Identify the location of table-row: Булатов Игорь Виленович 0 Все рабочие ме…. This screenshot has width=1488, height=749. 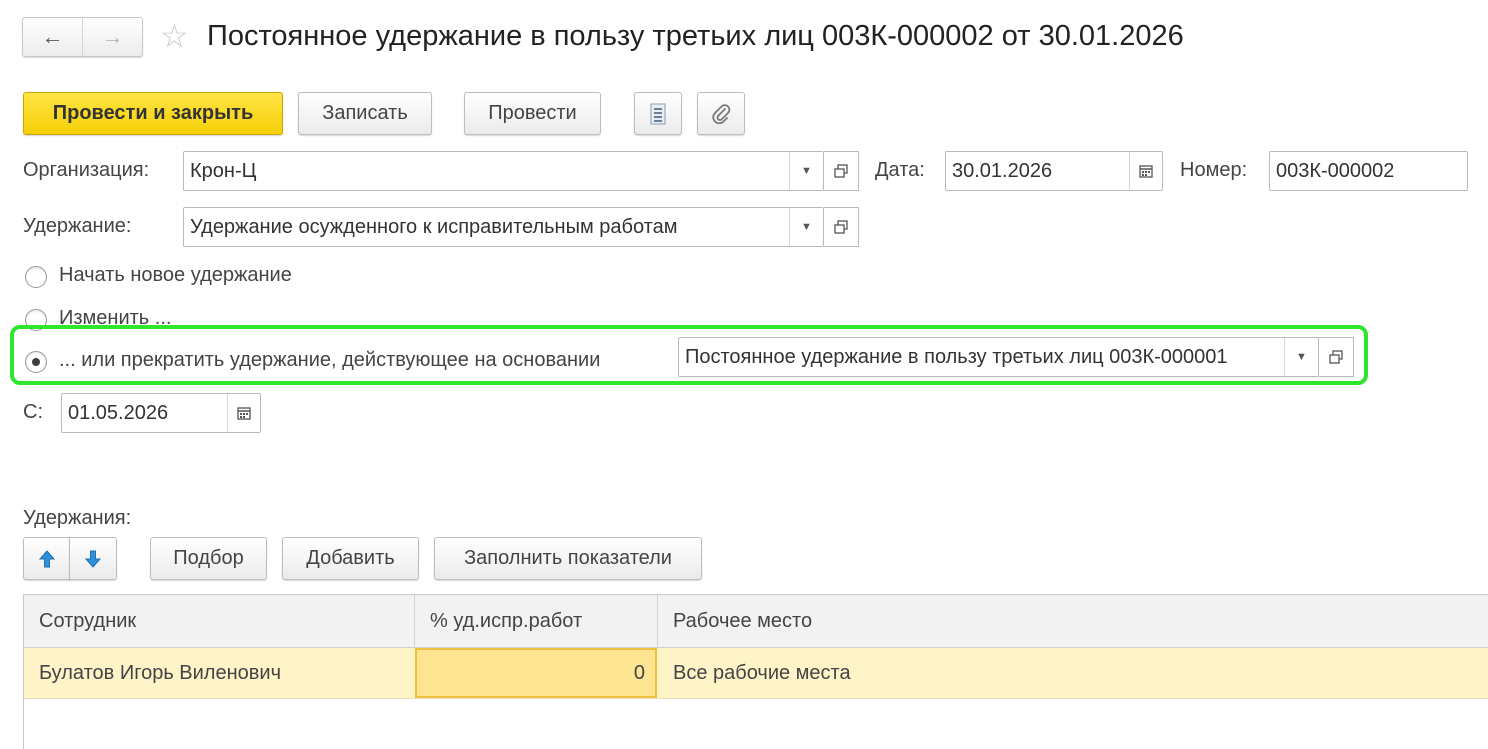
(756, 673).